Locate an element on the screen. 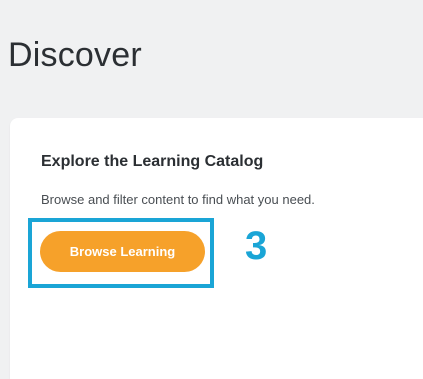  step-number-label: 3 is located at coordinates (256, 246).